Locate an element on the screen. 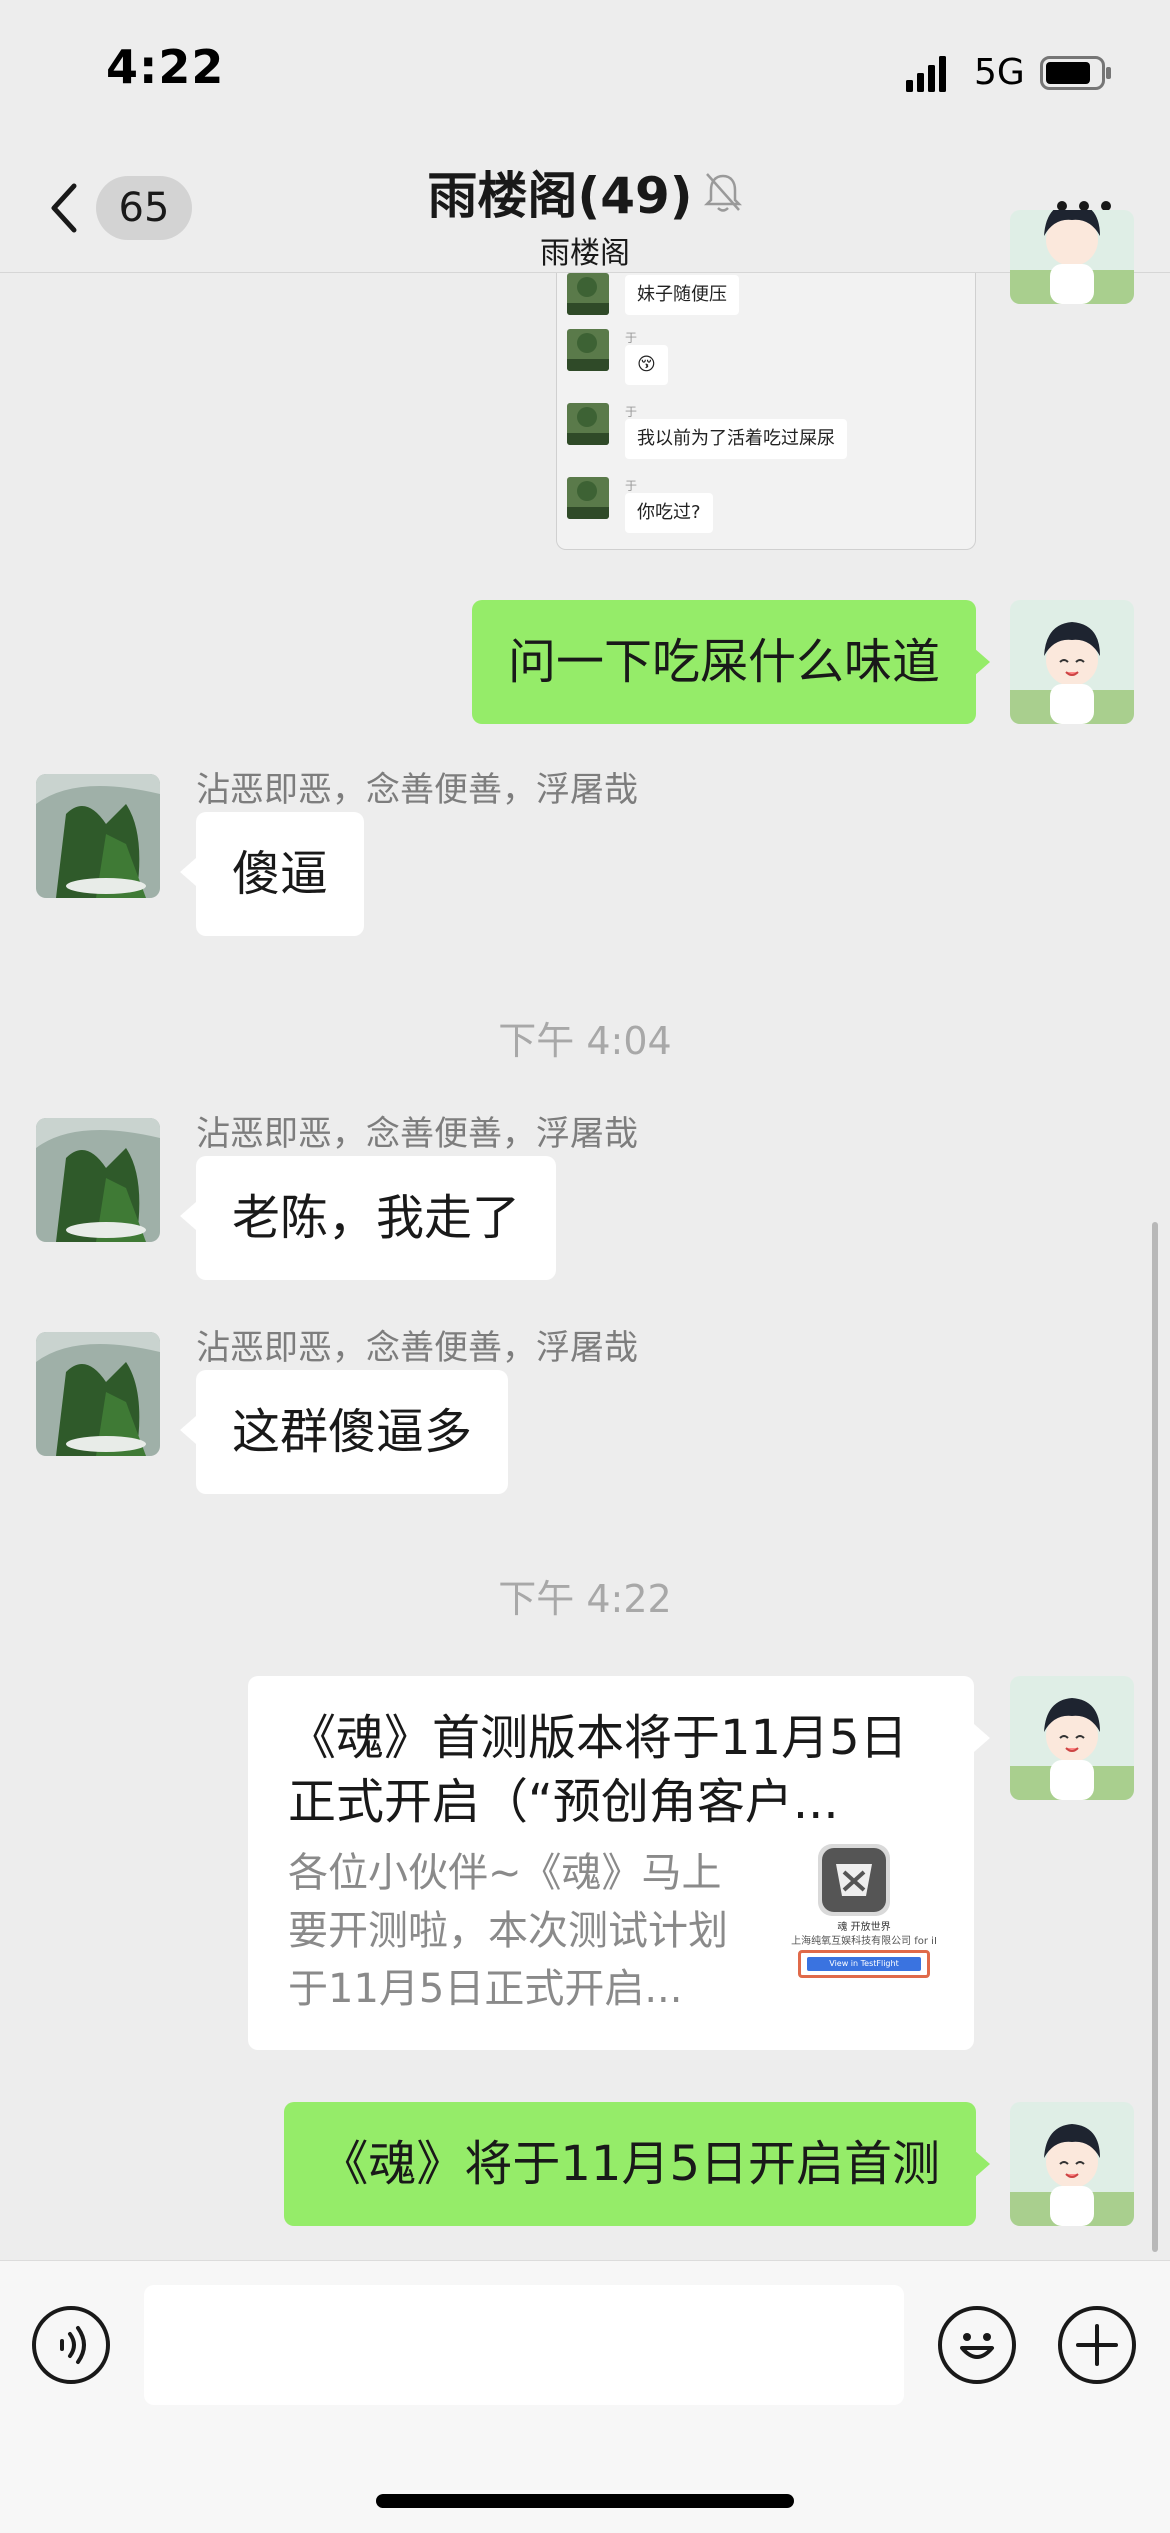 The image size is (1170, 2533). emoji-button is located at coordinates (977, 2345).